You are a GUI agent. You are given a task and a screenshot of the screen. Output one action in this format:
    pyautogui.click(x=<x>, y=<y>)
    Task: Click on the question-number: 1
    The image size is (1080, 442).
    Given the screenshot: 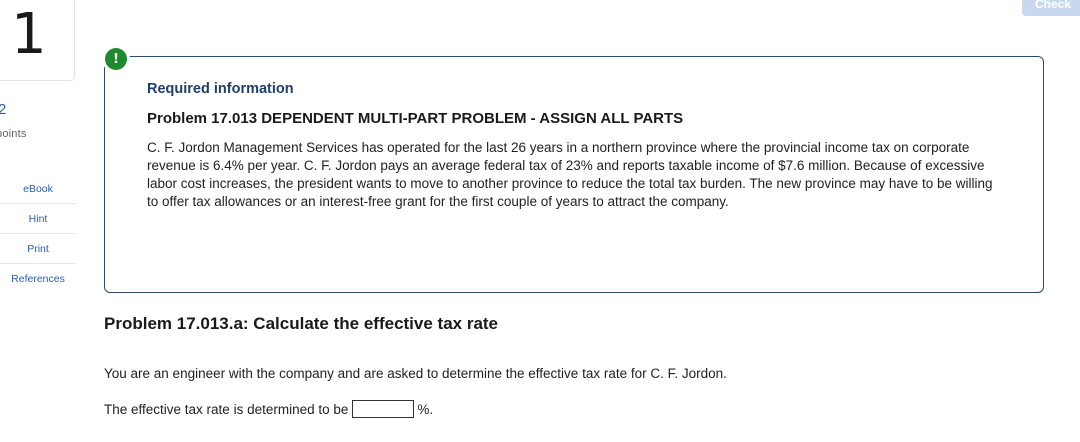 What is the action you would take?
    pyautogui.click(x=29, y=34)
    